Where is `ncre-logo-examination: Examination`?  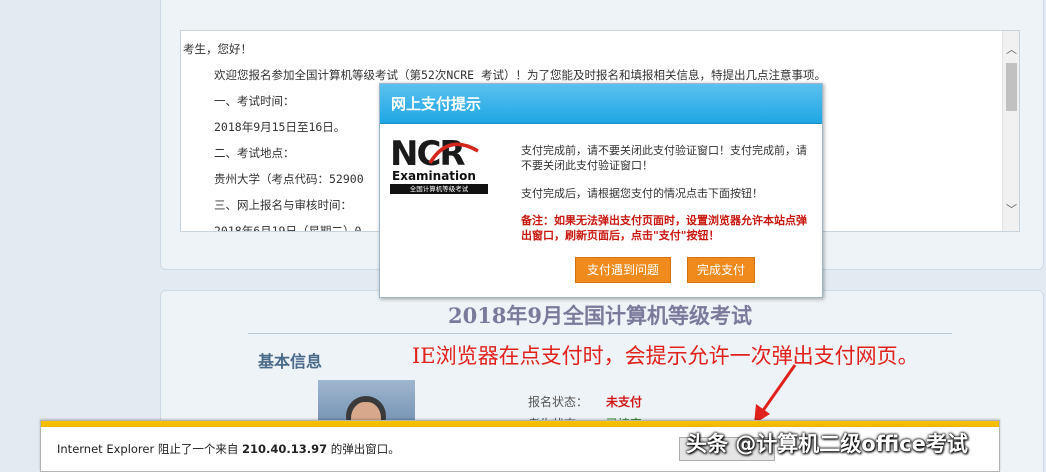 ncre-logo-examination: Examination is located at coordinates (434, 176).